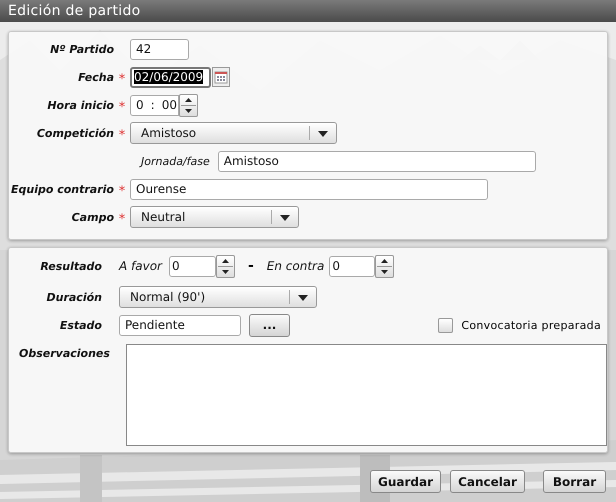  I want to click on field-label: Duración, so click(74, 297).